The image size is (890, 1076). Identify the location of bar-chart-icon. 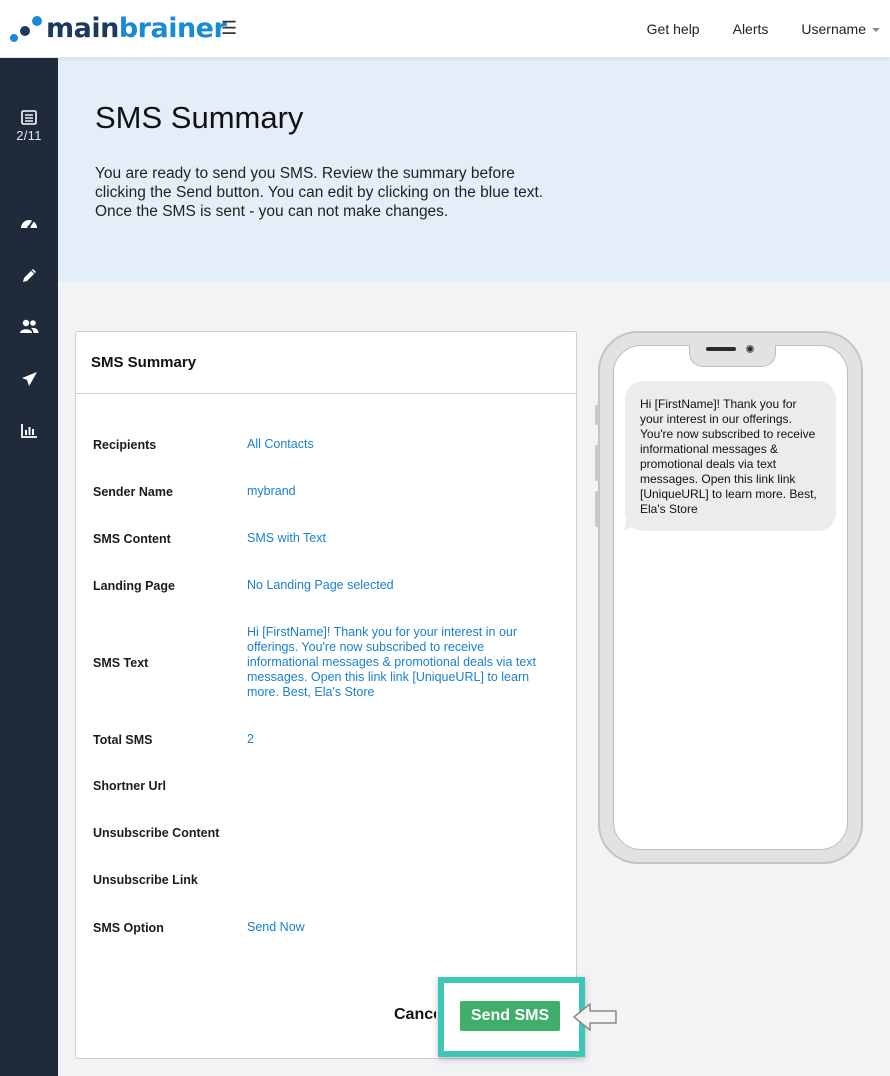
(28, 431).